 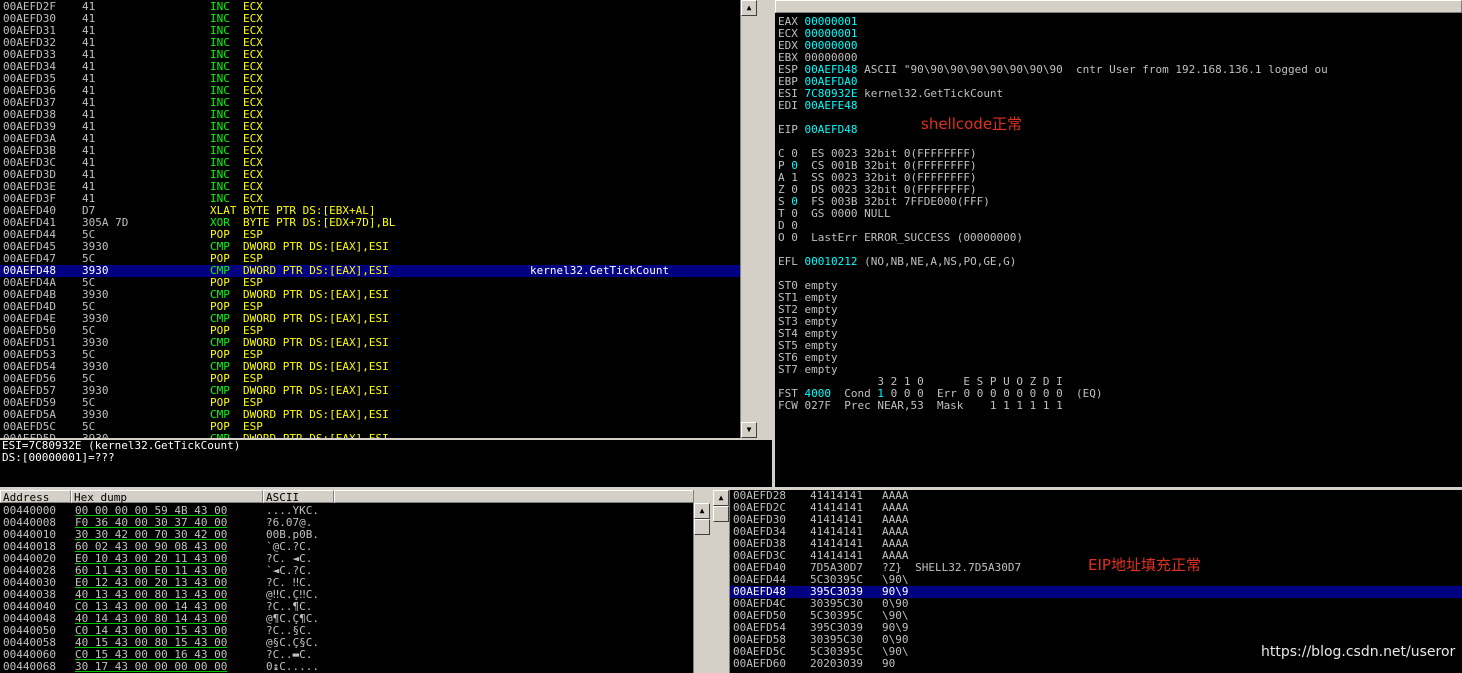 What do you see at coordinates (370, 43) in the screenshot?
I see `disasm-row: 00AEFD32 41 INC ECX` at bounding box center [370, 43].